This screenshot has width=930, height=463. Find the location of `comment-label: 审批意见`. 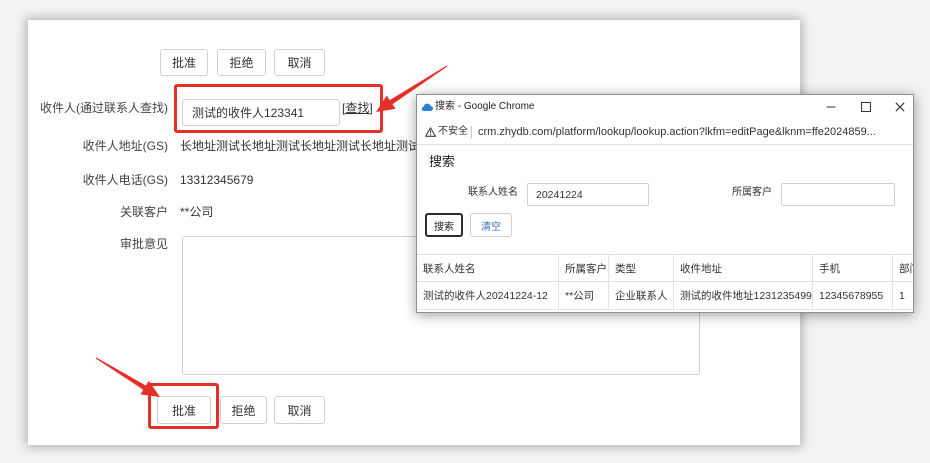

comment-label: 审批意见 is located at coordinates (143, 244).